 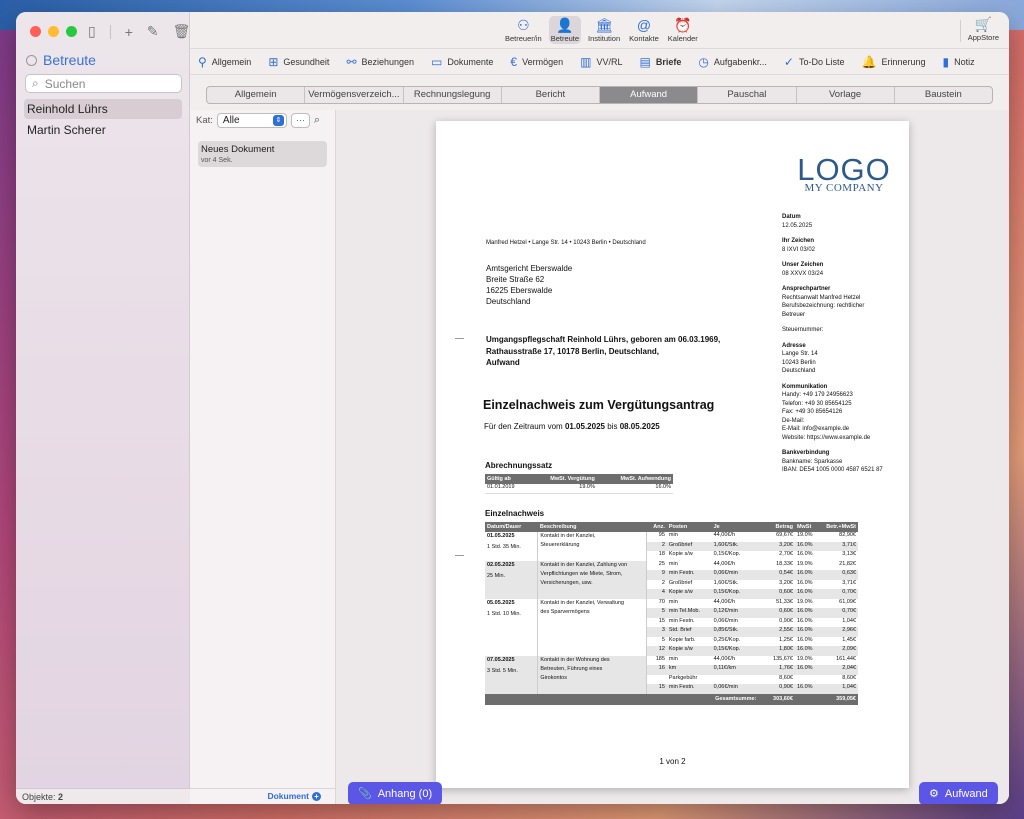 I want to click on table-cell: 135,67€, so click(x=783, y=658).